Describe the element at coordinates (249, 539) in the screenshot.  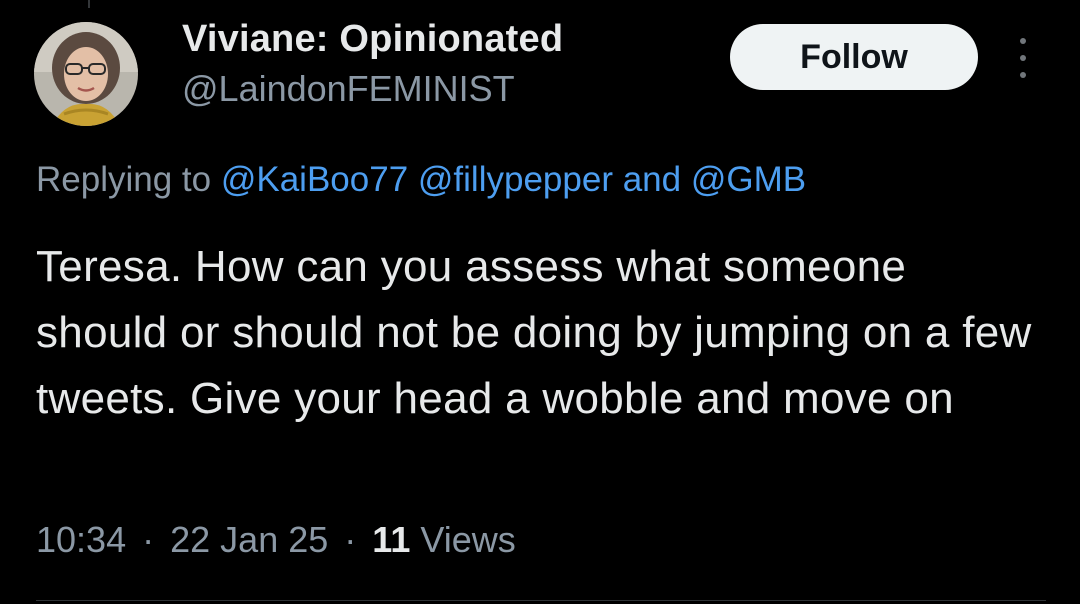
I see `tweet-date: 22 Jan 25` at that location.